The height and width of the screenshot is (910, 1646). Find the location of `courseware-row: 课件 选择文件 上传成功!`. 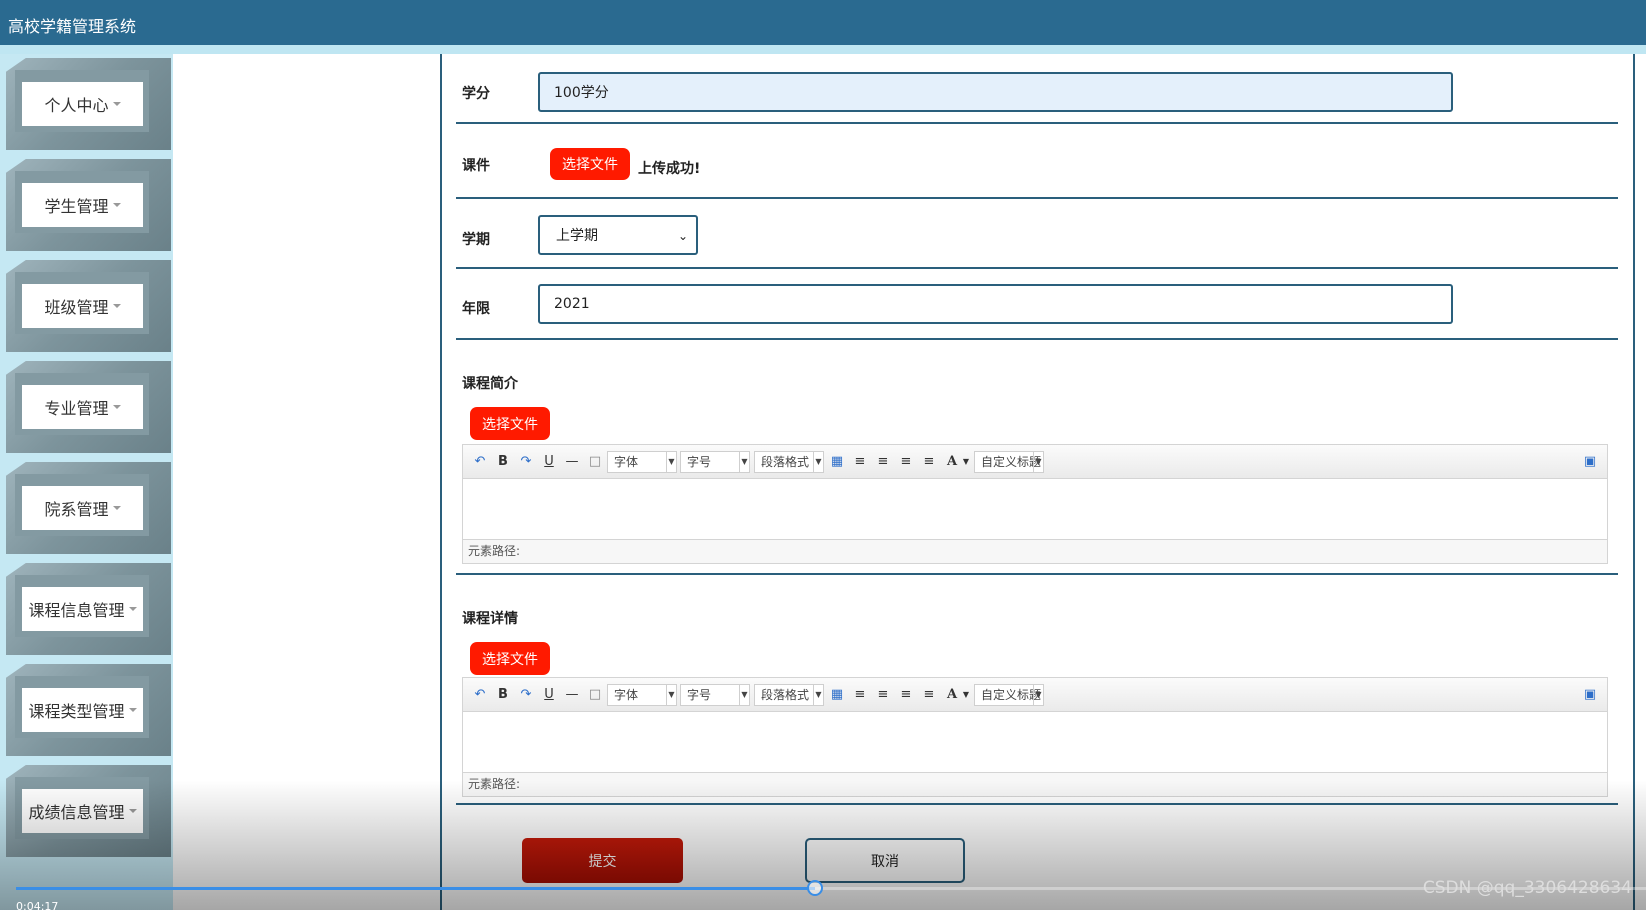

courseware-row: 课件 选择文件 上传成功! is located at coordinates (1037, 161).